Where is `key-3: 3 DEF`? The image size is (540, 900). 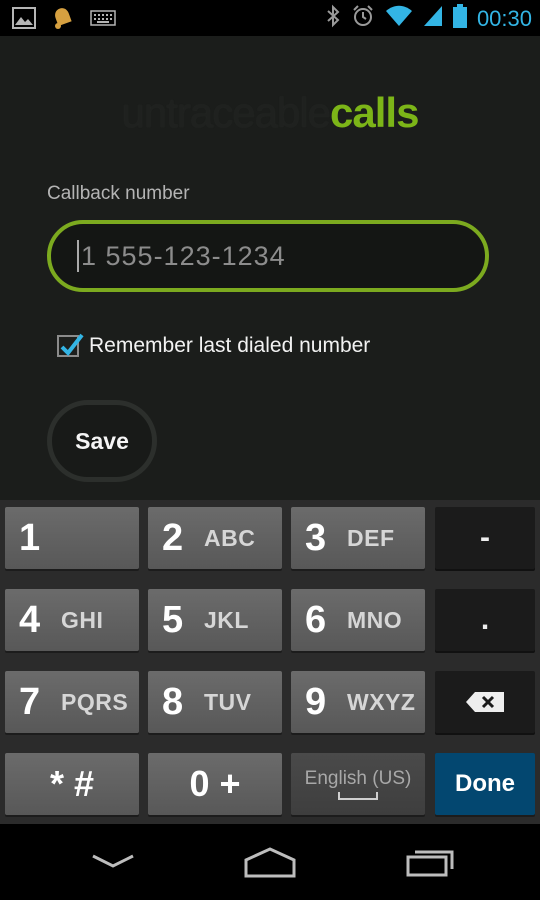
key-3: 3 DEF is located at coordinates (358, 538).